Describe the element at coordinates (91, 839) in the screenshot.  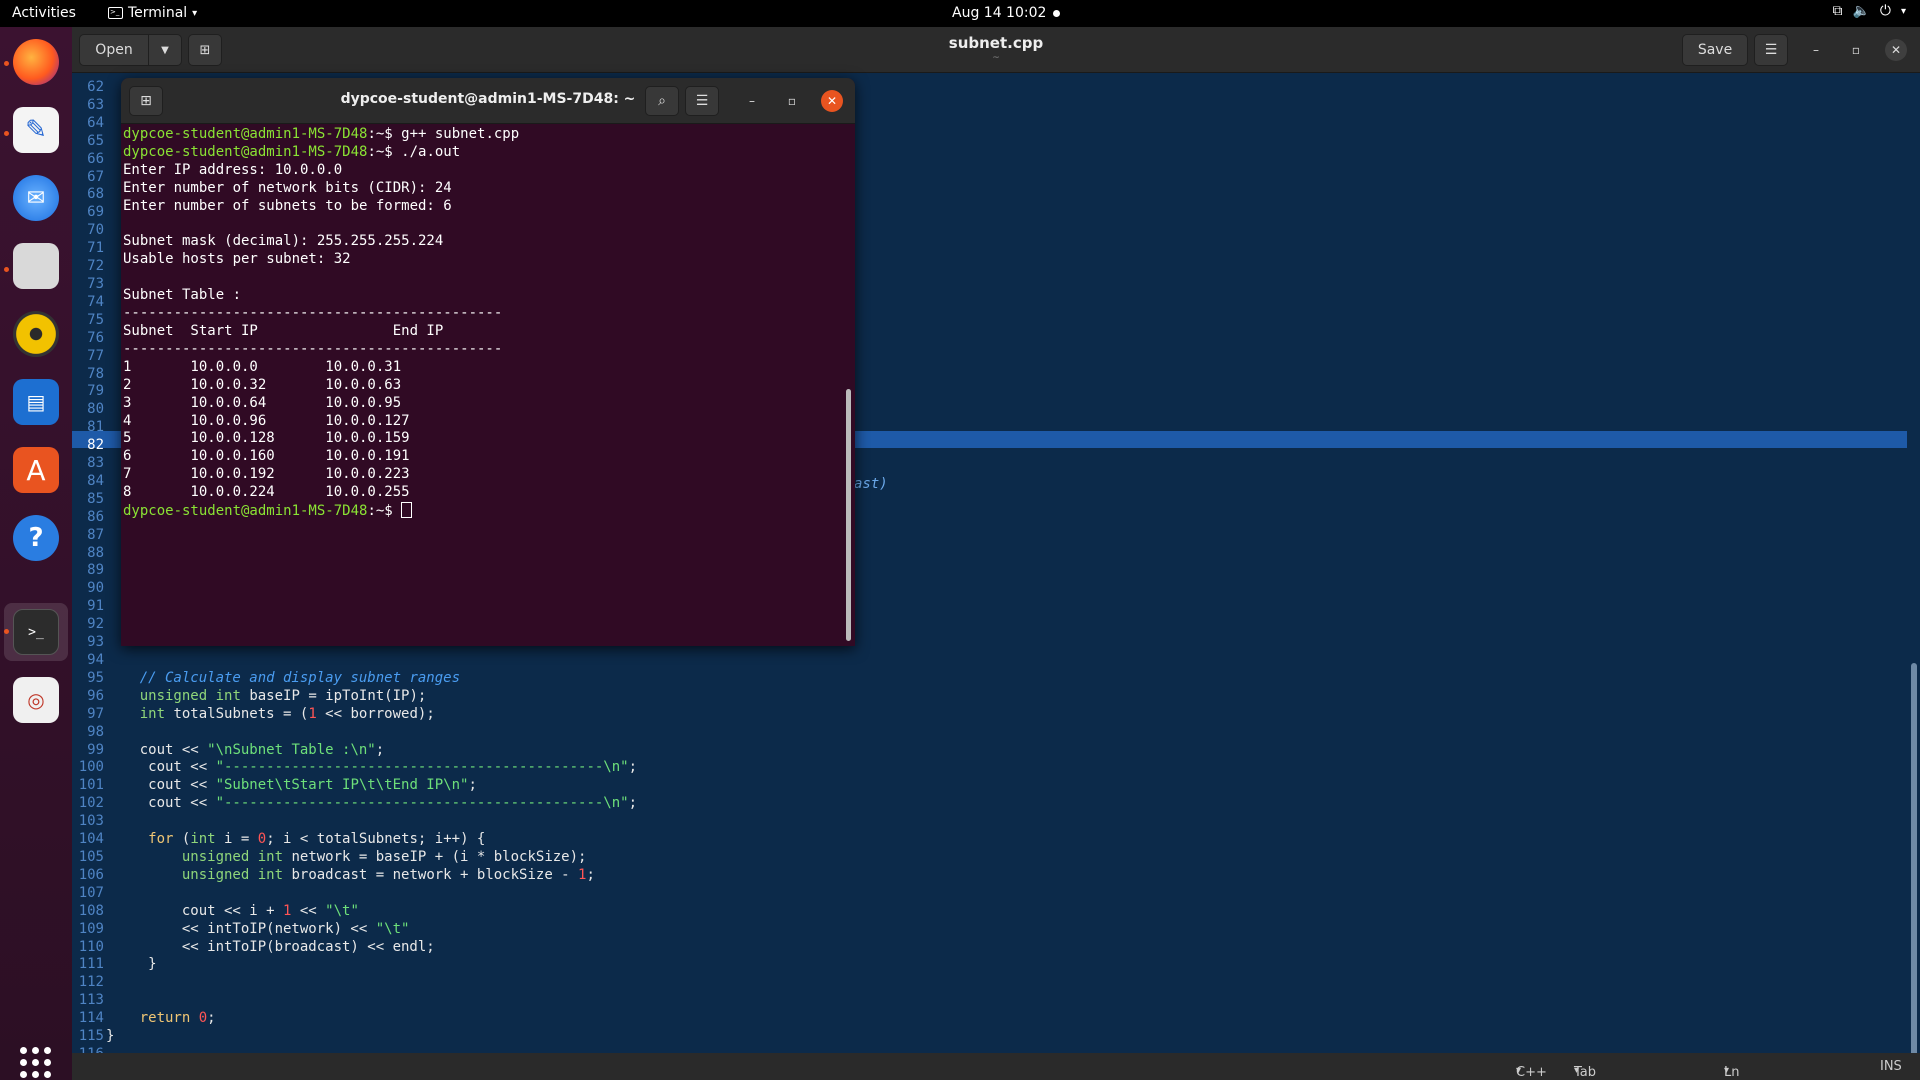
I see `line-number: 104` at that location.